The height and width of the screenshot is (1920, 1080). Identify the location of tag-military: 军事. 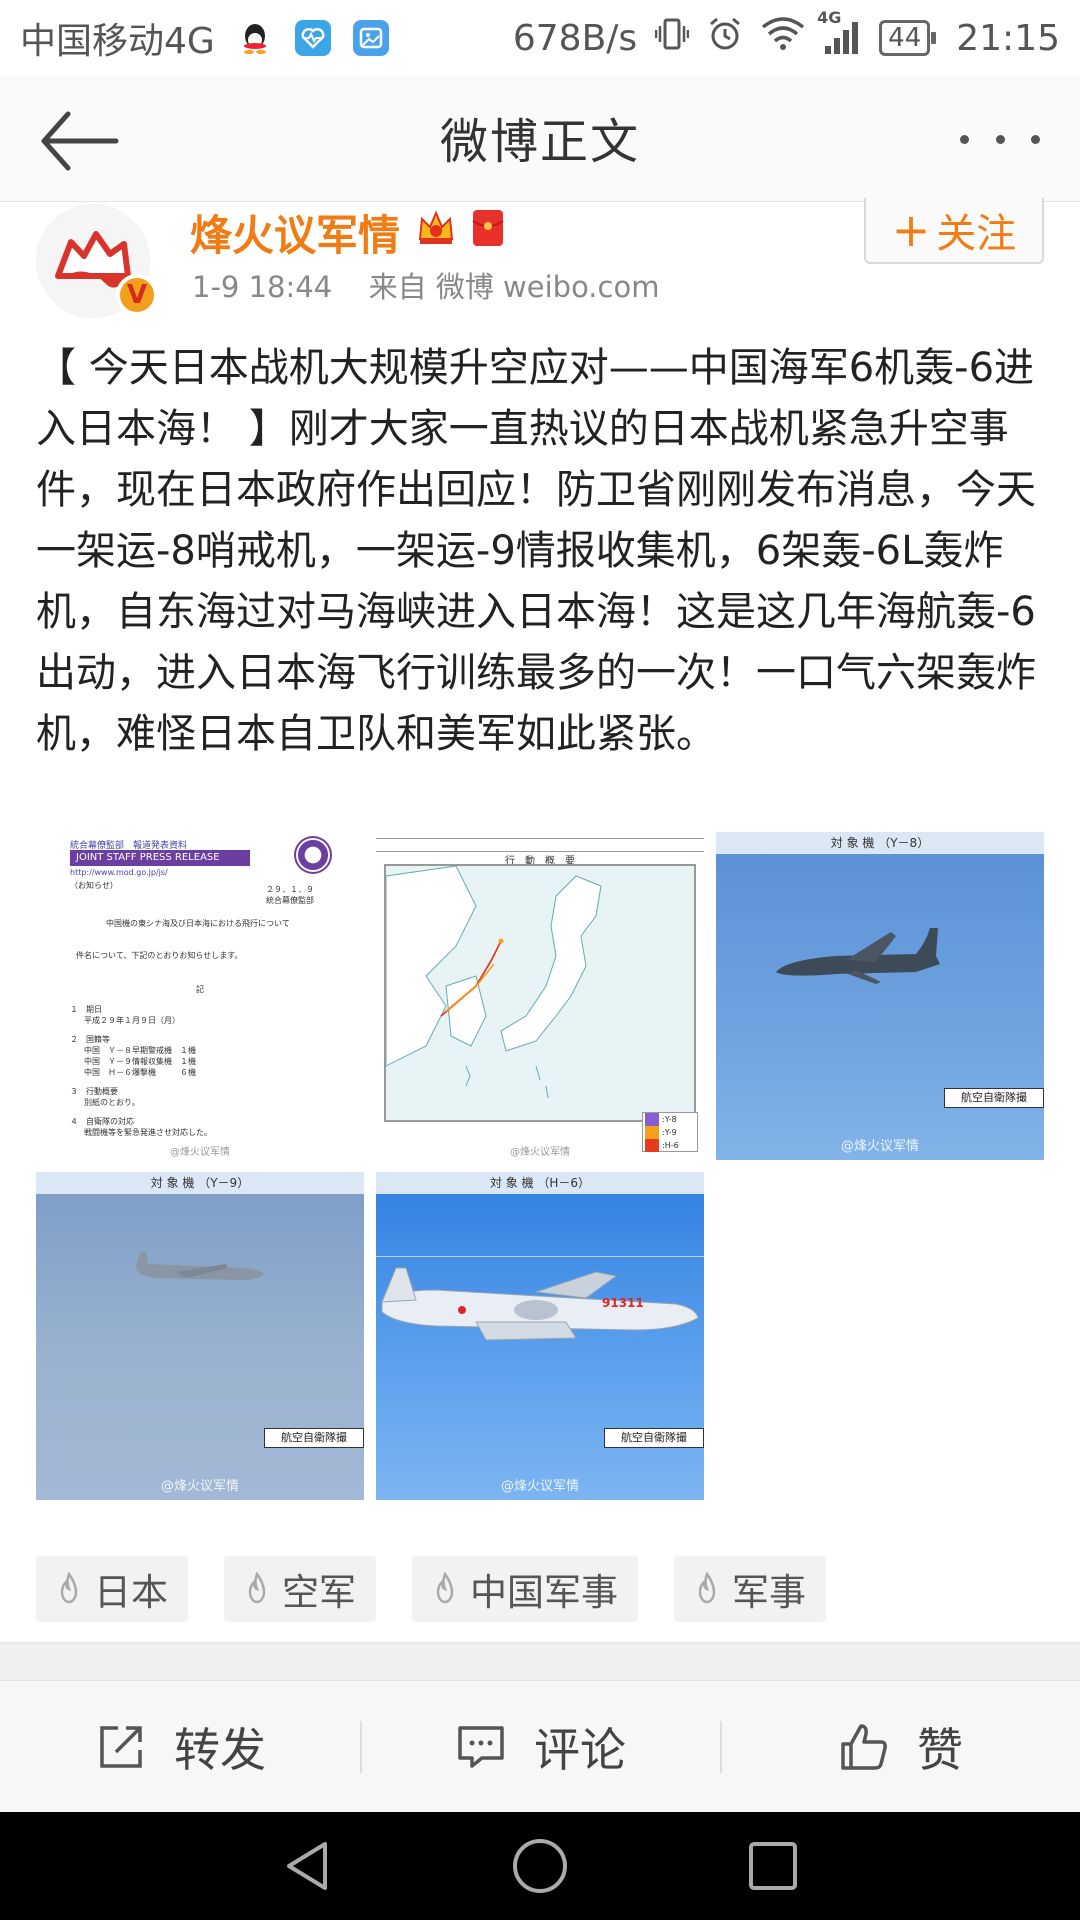
(750, 1589).